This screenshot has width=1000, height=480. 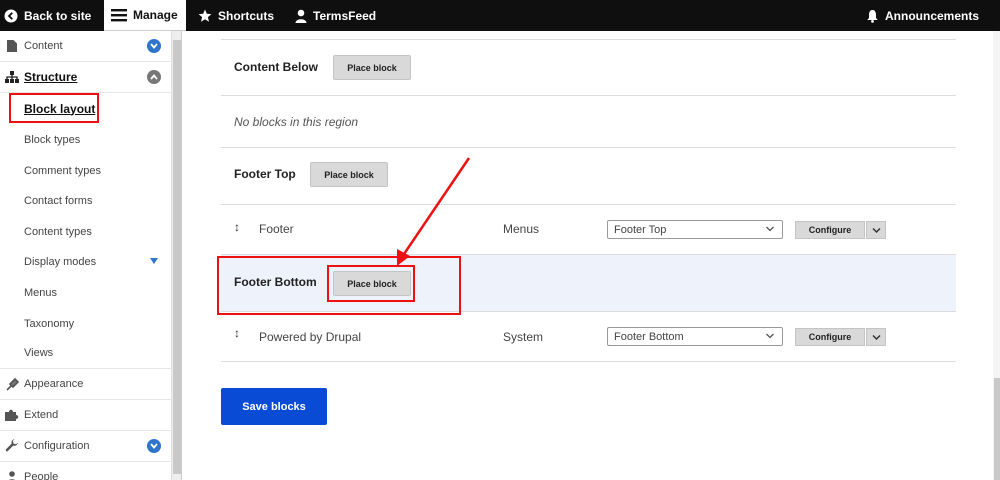 I want to click on main-scrollbar-thumb, so click(x=997, y=429).